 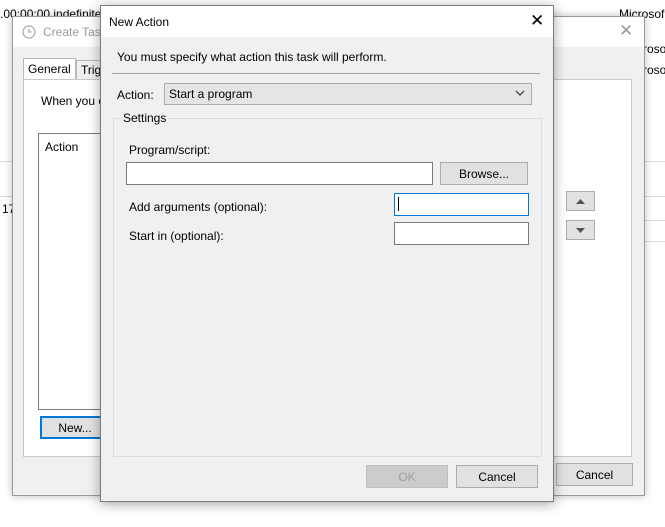 I want to click on instruction-separator, so click(x=326, y=73).